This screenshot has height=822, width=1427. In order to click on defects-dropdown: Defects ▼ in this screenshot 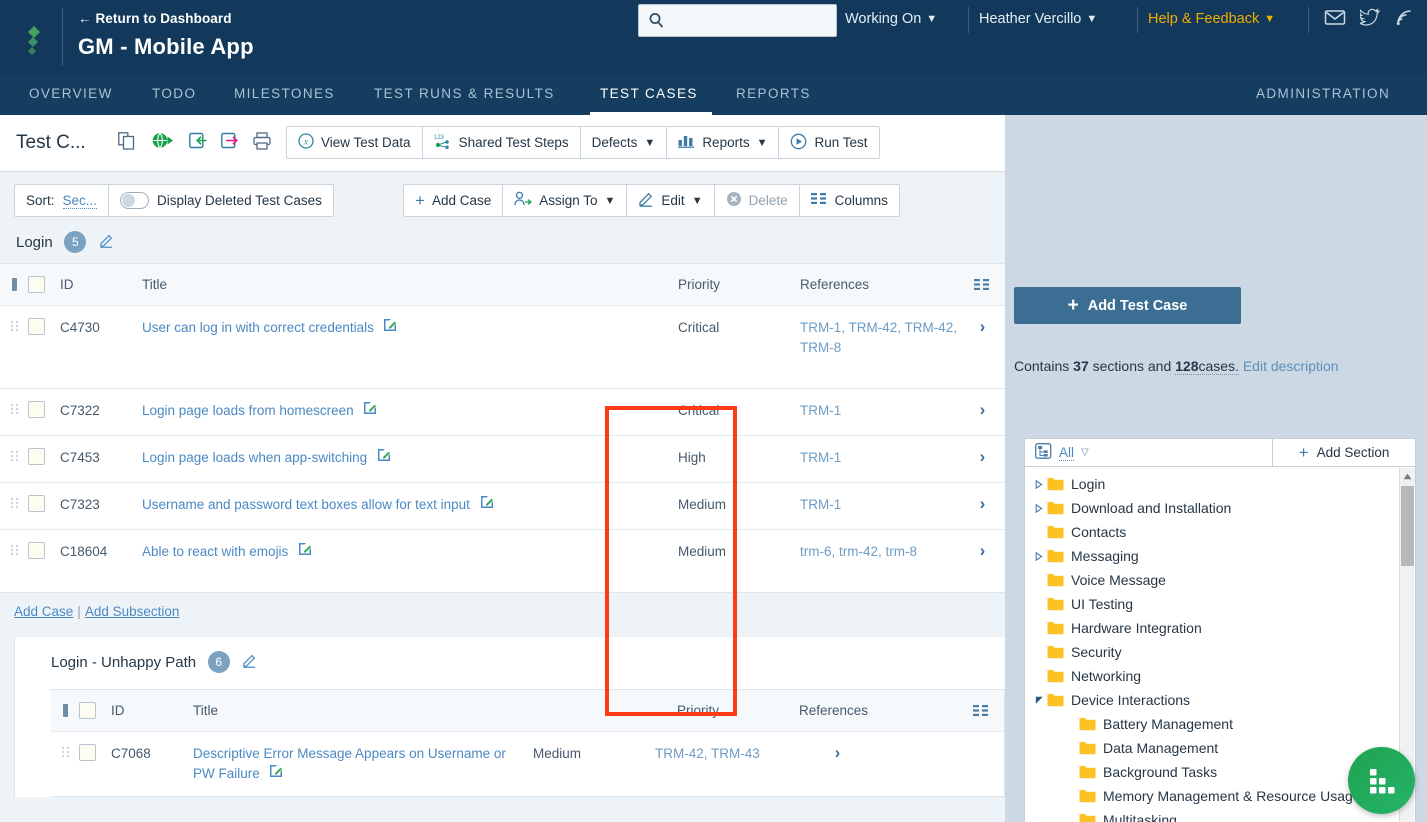, I will do `click(624, 142)`.